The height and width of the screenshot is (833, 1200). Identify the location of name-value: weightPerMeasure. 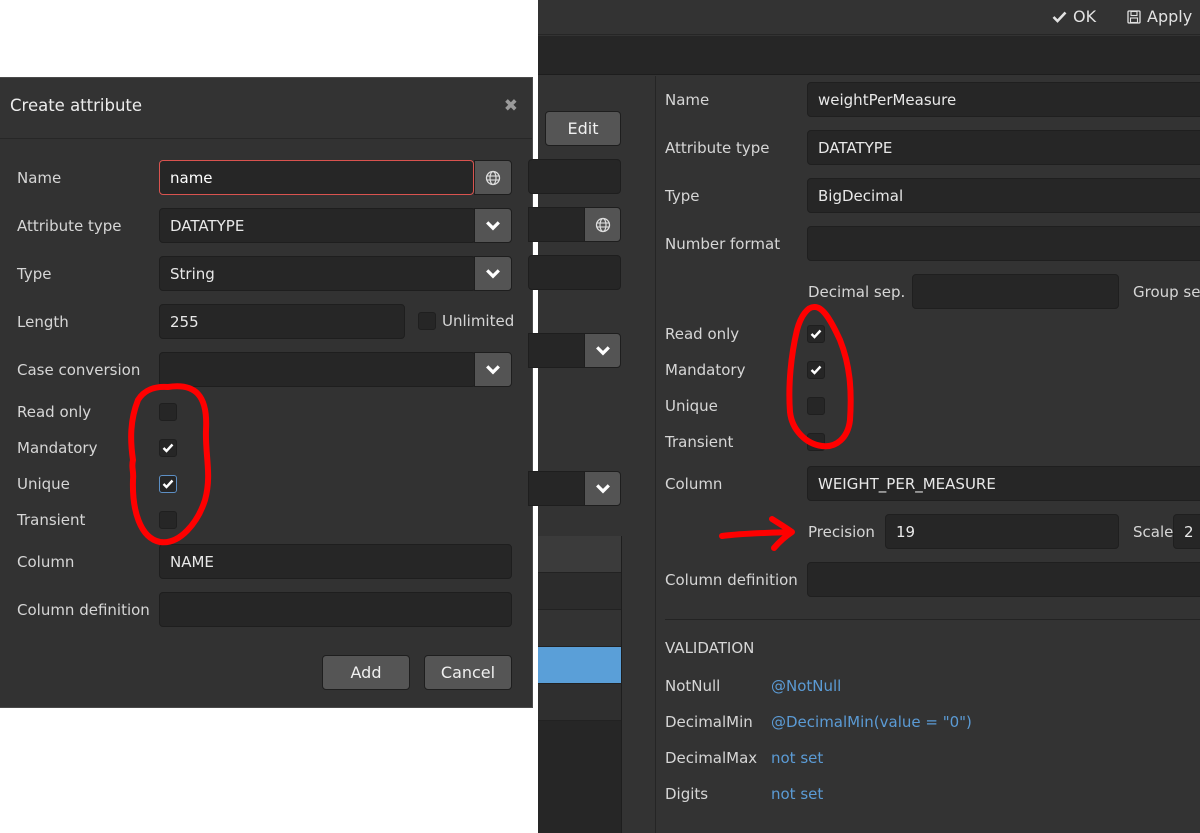
(887, 99).